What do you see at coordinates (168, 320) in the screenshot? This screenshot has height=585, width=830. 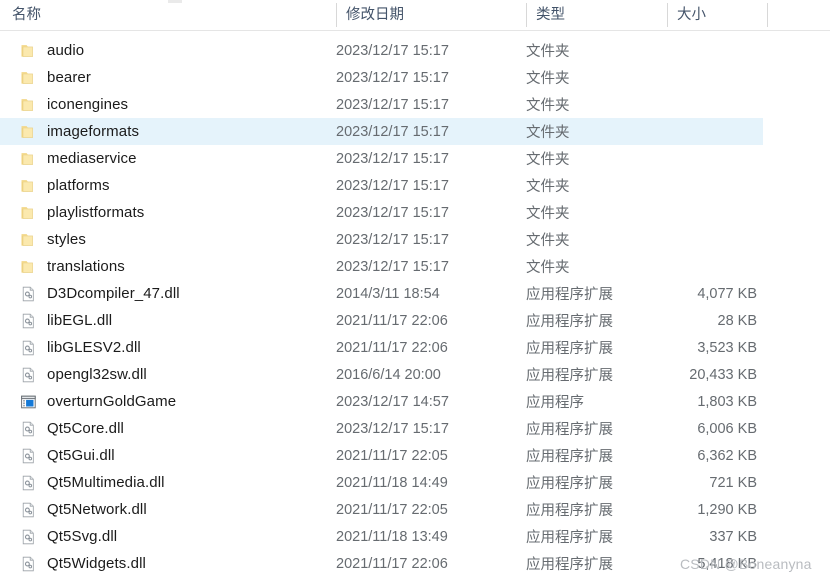 I see `file-name-cell: libEGL.dll` at bounding box center [168, 320].